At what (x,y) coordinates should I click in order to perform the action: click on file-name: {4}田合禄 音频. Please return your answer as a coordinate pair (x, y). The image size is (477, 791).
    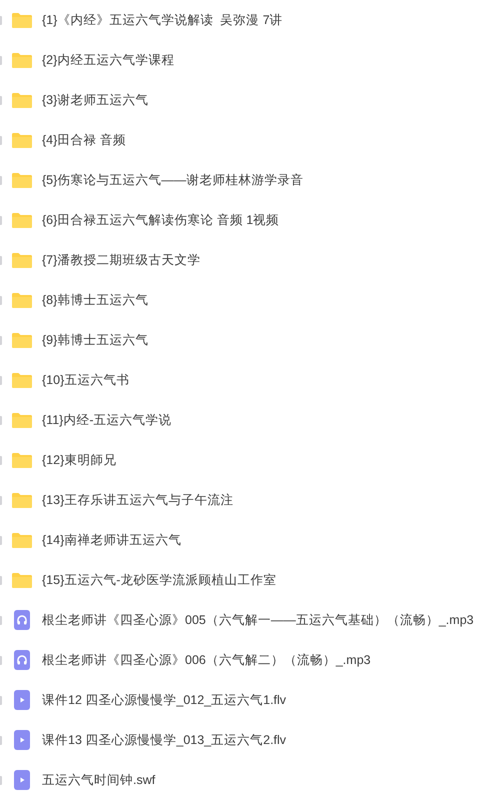
    Looking at the image, I should click on (84, 140).